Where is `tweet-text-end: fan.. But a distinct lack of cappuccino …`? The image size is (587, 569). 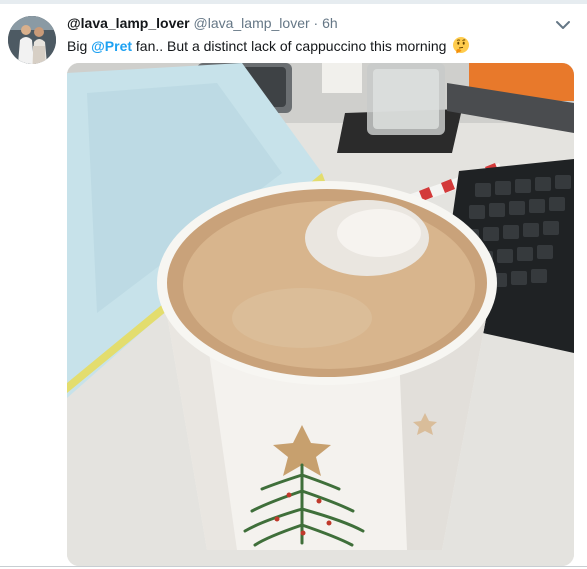 tweet-text-end: fan.. But a distinct lack of cappuccino … is located at coordinates (289, 46).